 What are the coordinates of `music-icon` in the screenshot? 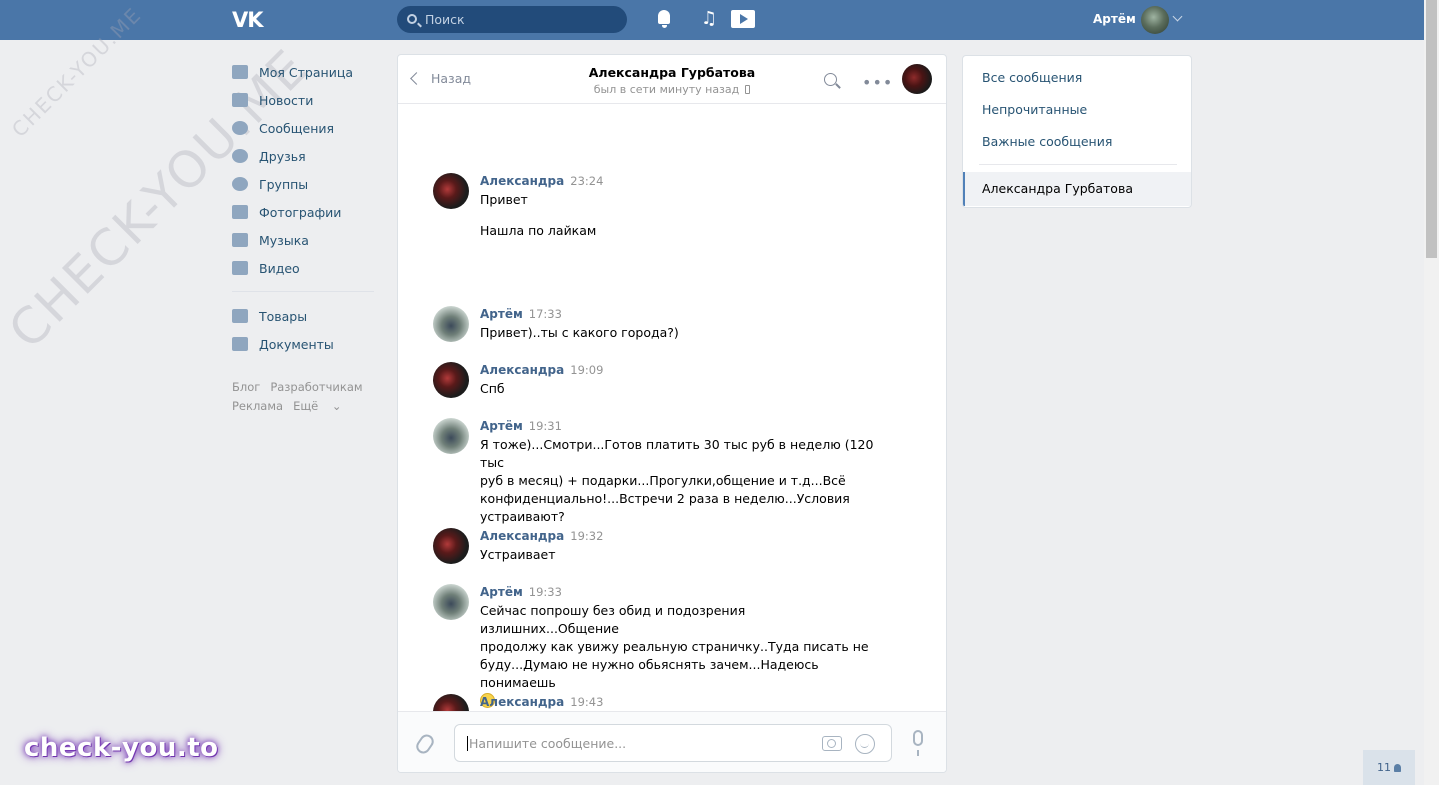 It's located at (240, 240).